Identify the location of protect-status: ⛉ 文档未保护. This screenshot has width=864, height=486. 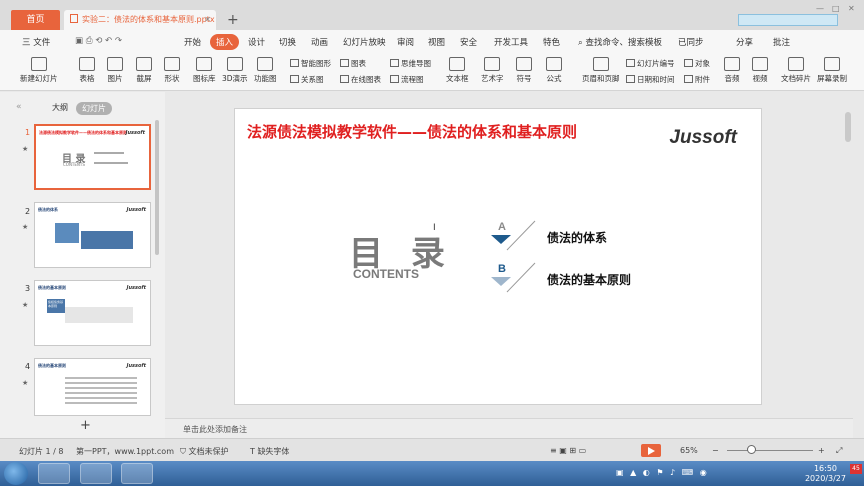
(204, 451).